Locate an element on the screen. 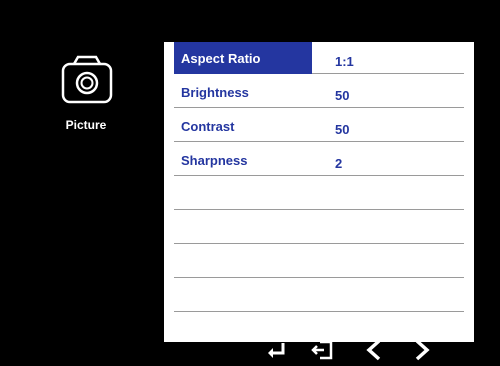 The image size is (500, 366). menu-row-label: Sharpness is located at coordinates (214, 160).